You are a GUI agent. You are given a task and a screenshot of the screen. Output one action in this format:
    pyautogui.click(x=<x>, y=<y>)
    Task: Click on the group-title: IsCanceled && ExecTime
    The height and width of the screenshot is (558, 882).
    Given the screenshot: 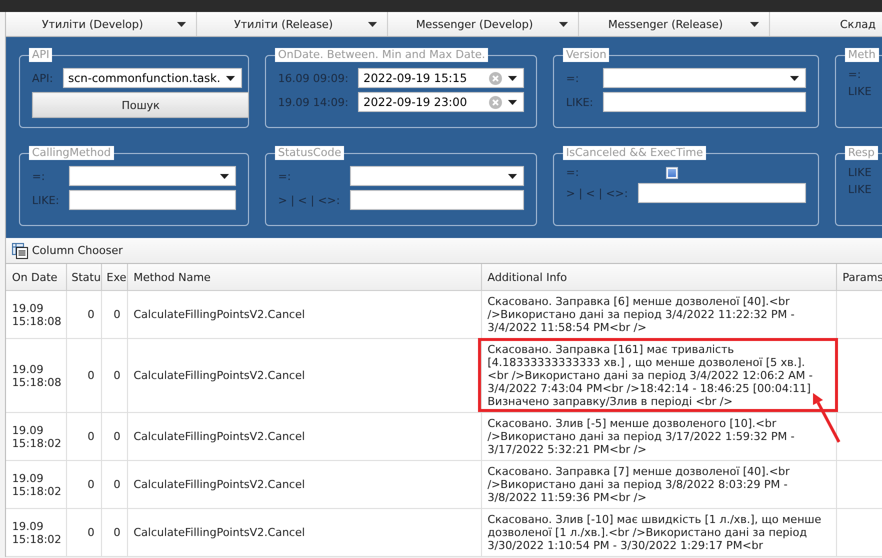 What is the action you would take?
    pyautogui.click(x=634, y=153)
    